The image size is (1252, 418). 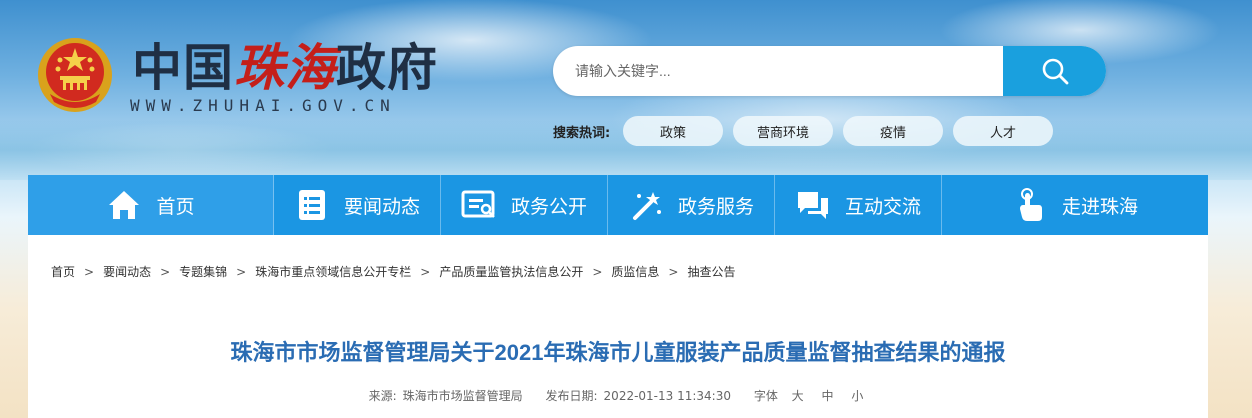 What do you see at coordinates (618, 352) in the screenshot?
I see `article-title: 珠海市市场监督管理局关于2021年珠海市儿童服装产品质量监督抽查结果的通报` at bounding box center [618, 352].